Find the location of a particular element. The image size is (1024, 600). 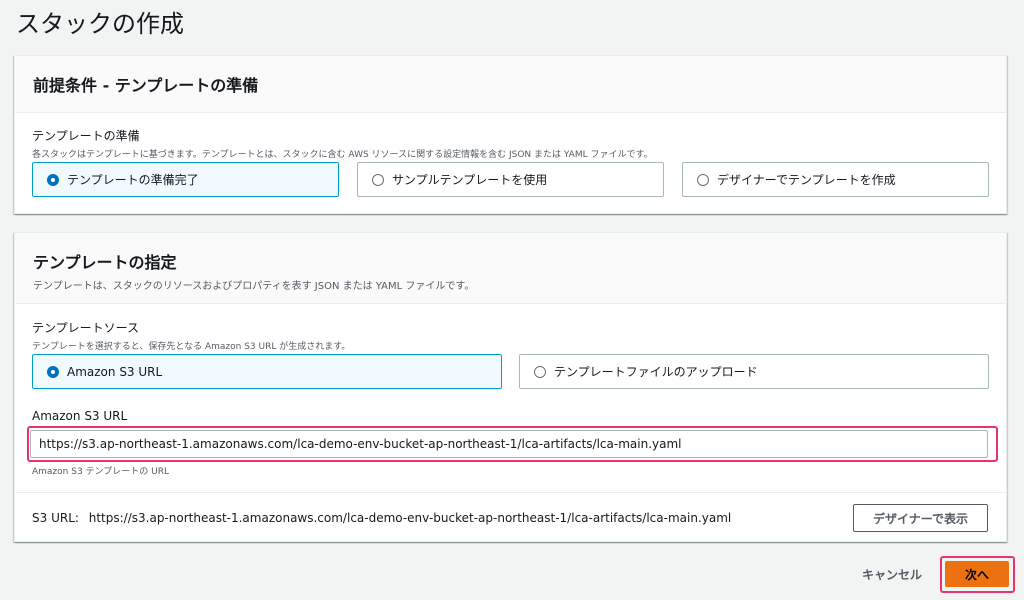

page-title: スタックの作成 is located at coordinates (100, 24).